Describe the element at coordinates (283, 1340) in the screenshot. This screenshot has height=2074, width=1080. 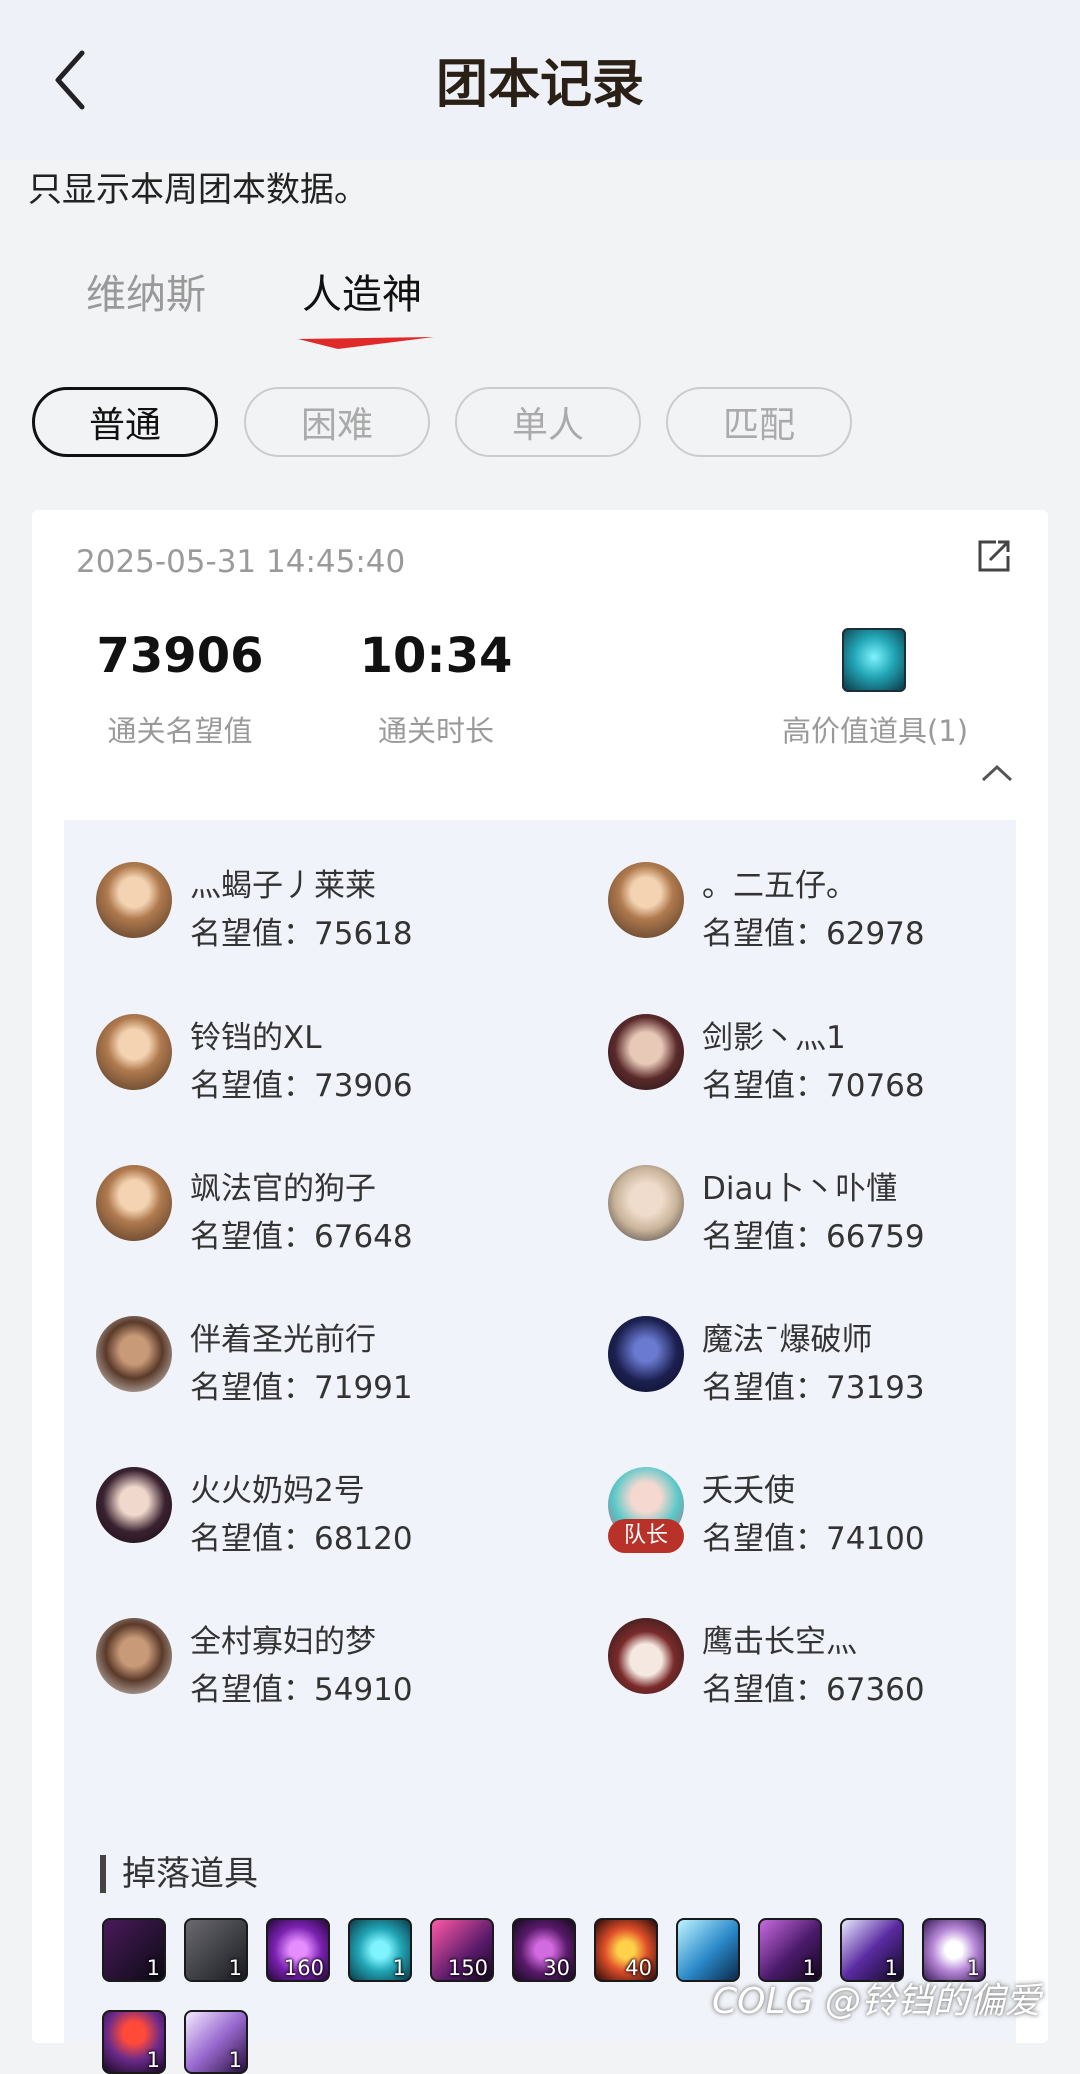
I see `member-name: 伴着圣光前行` at that location.